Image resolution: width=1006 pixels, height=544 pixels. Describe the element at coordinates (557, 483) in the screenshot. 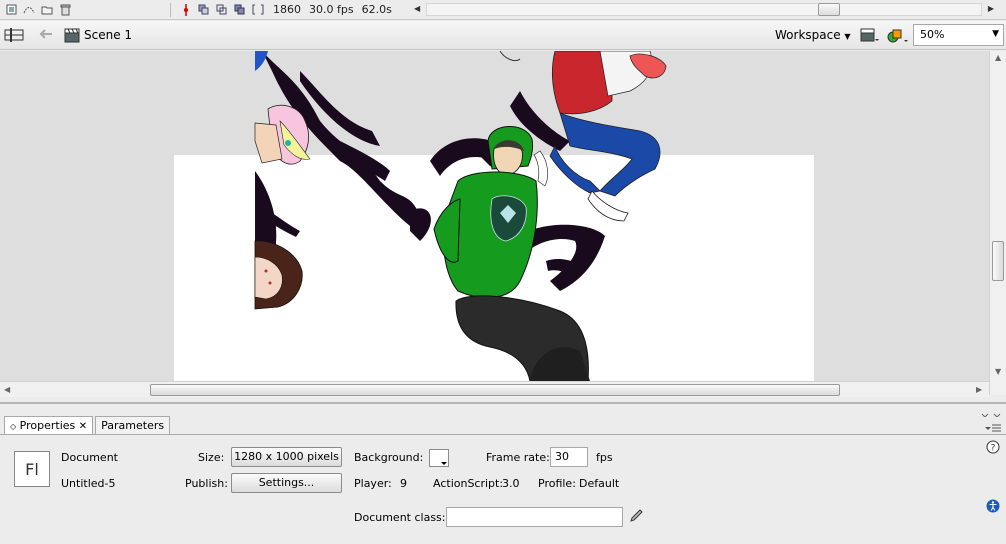

I see `profile-label: Profile:` at that location.